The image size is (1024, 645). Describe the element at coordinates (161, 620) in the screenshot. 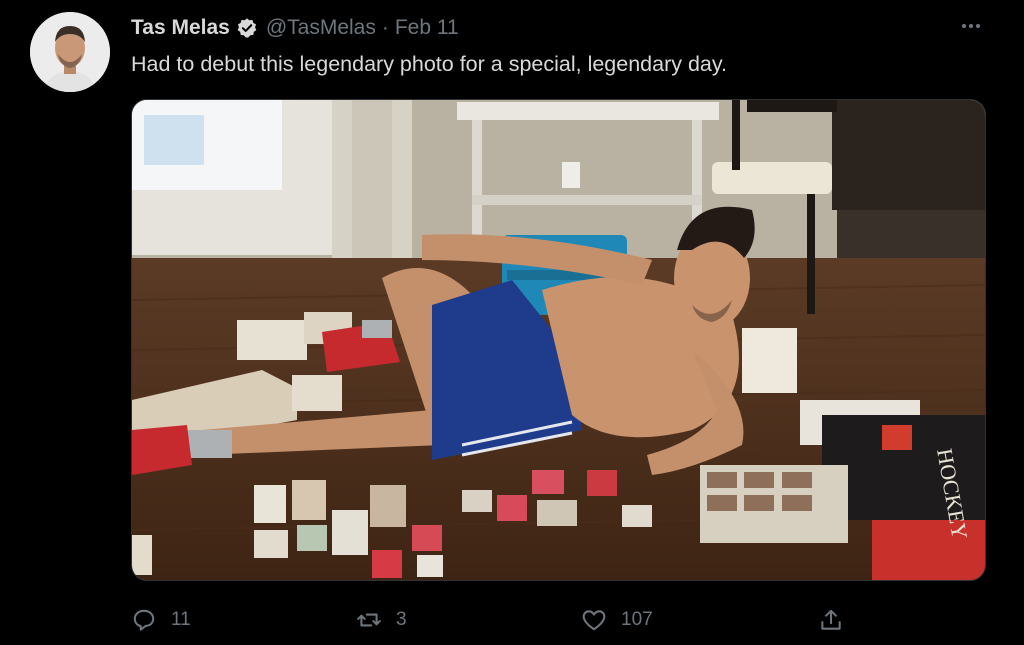

I see `reply-button: 11` at that location.